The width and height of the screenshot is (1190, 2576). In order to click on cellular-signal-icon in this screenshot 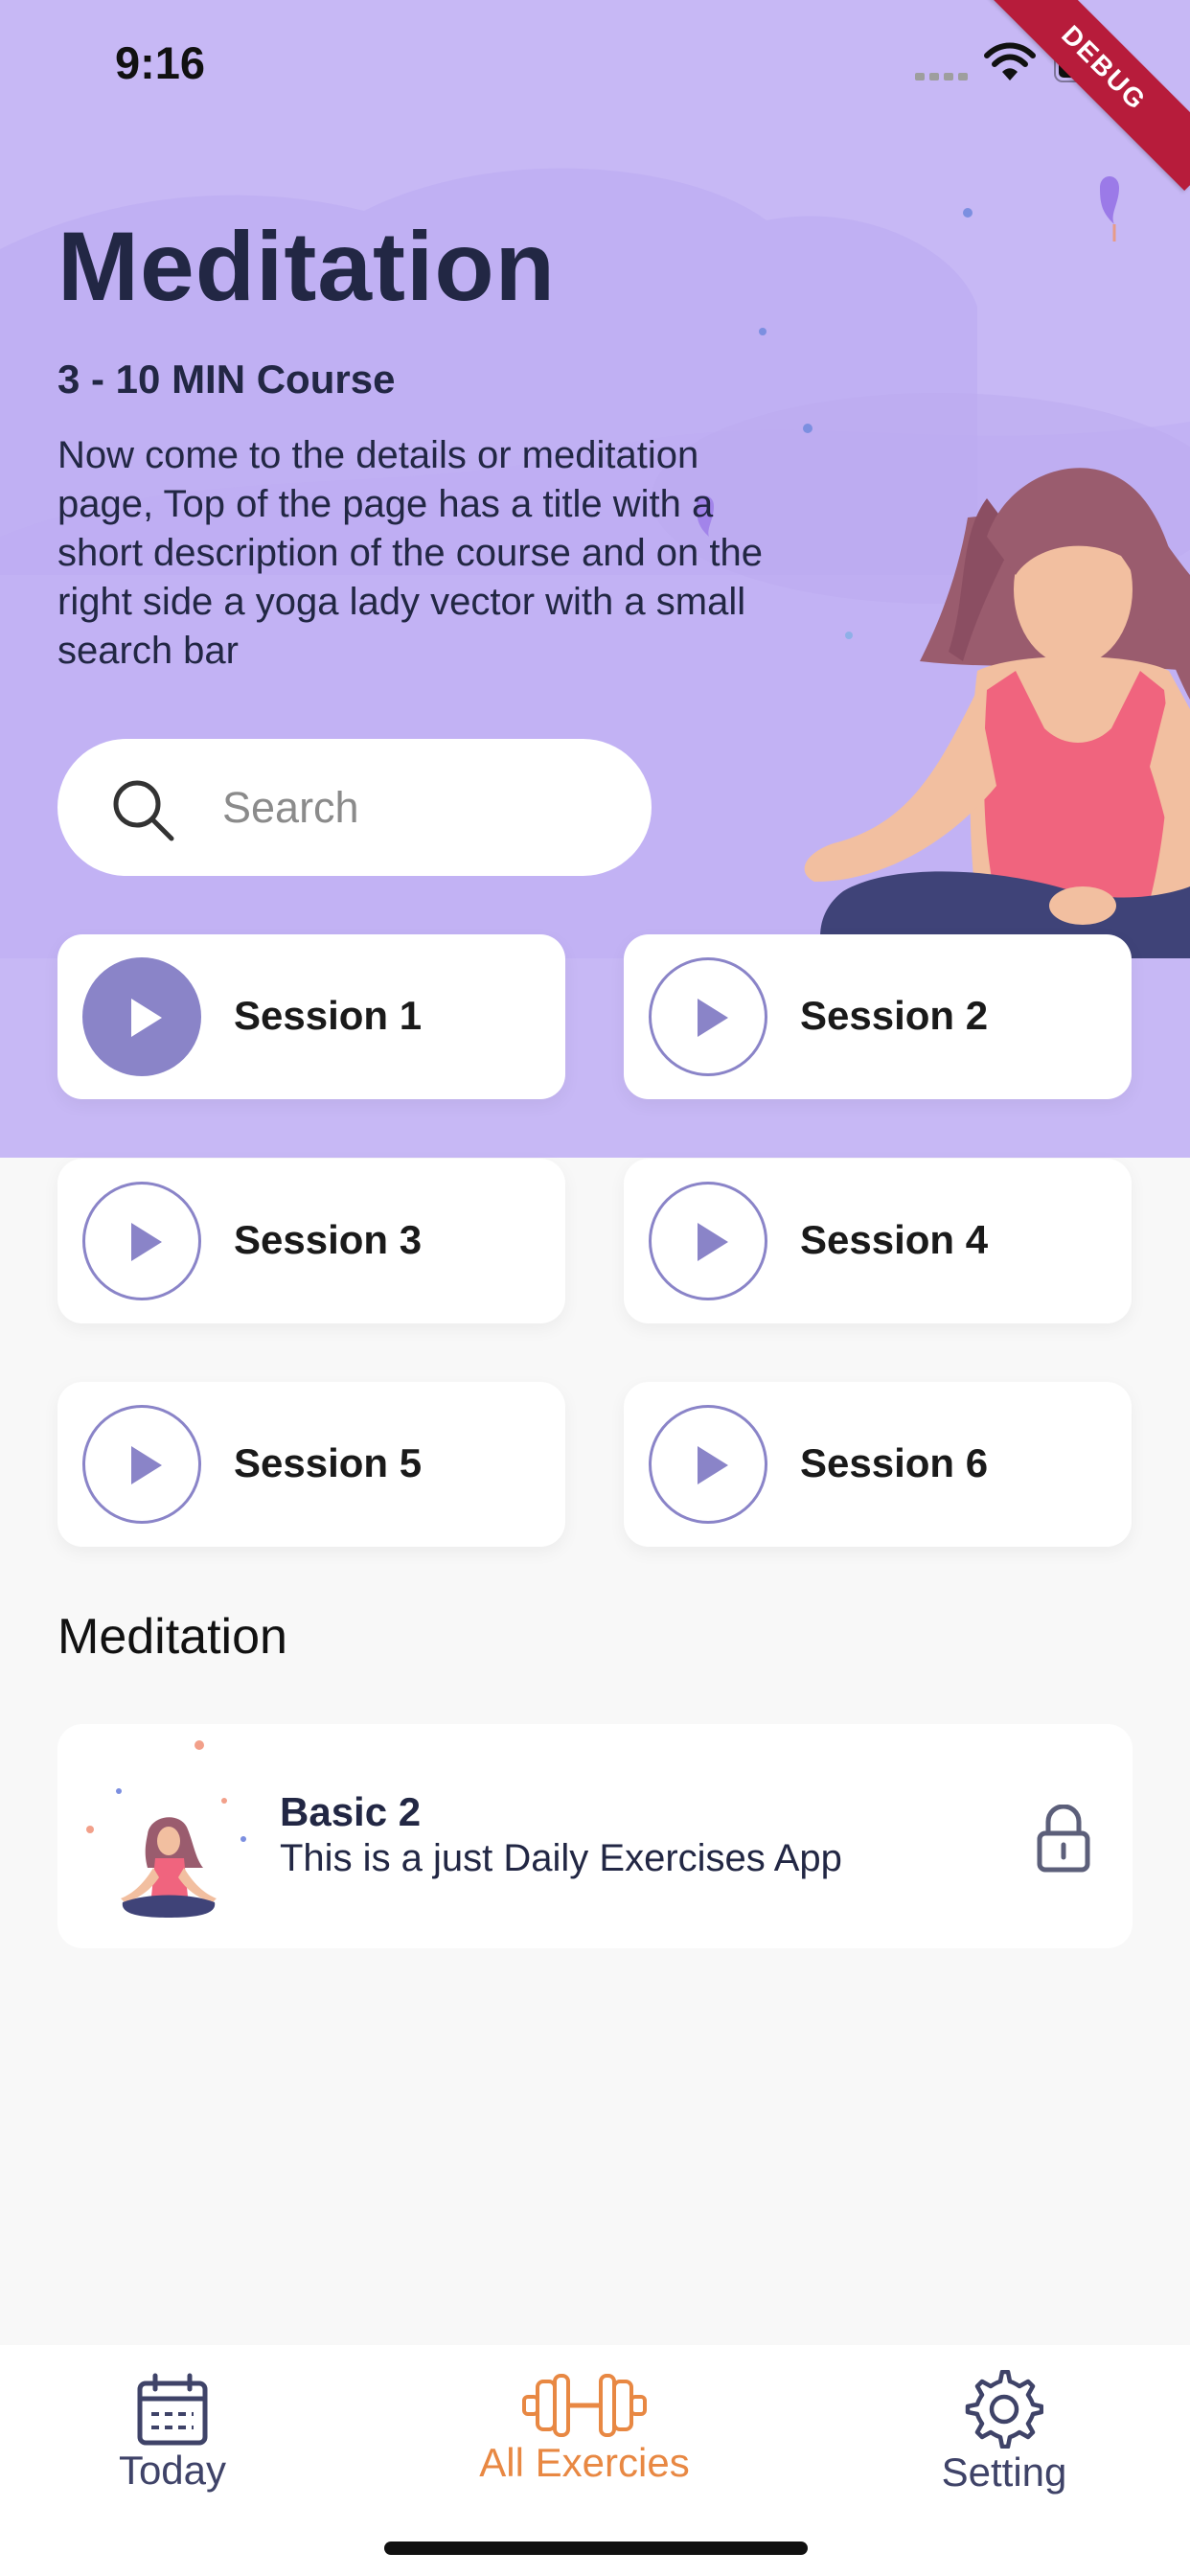, I will do `click(942, 76)`.